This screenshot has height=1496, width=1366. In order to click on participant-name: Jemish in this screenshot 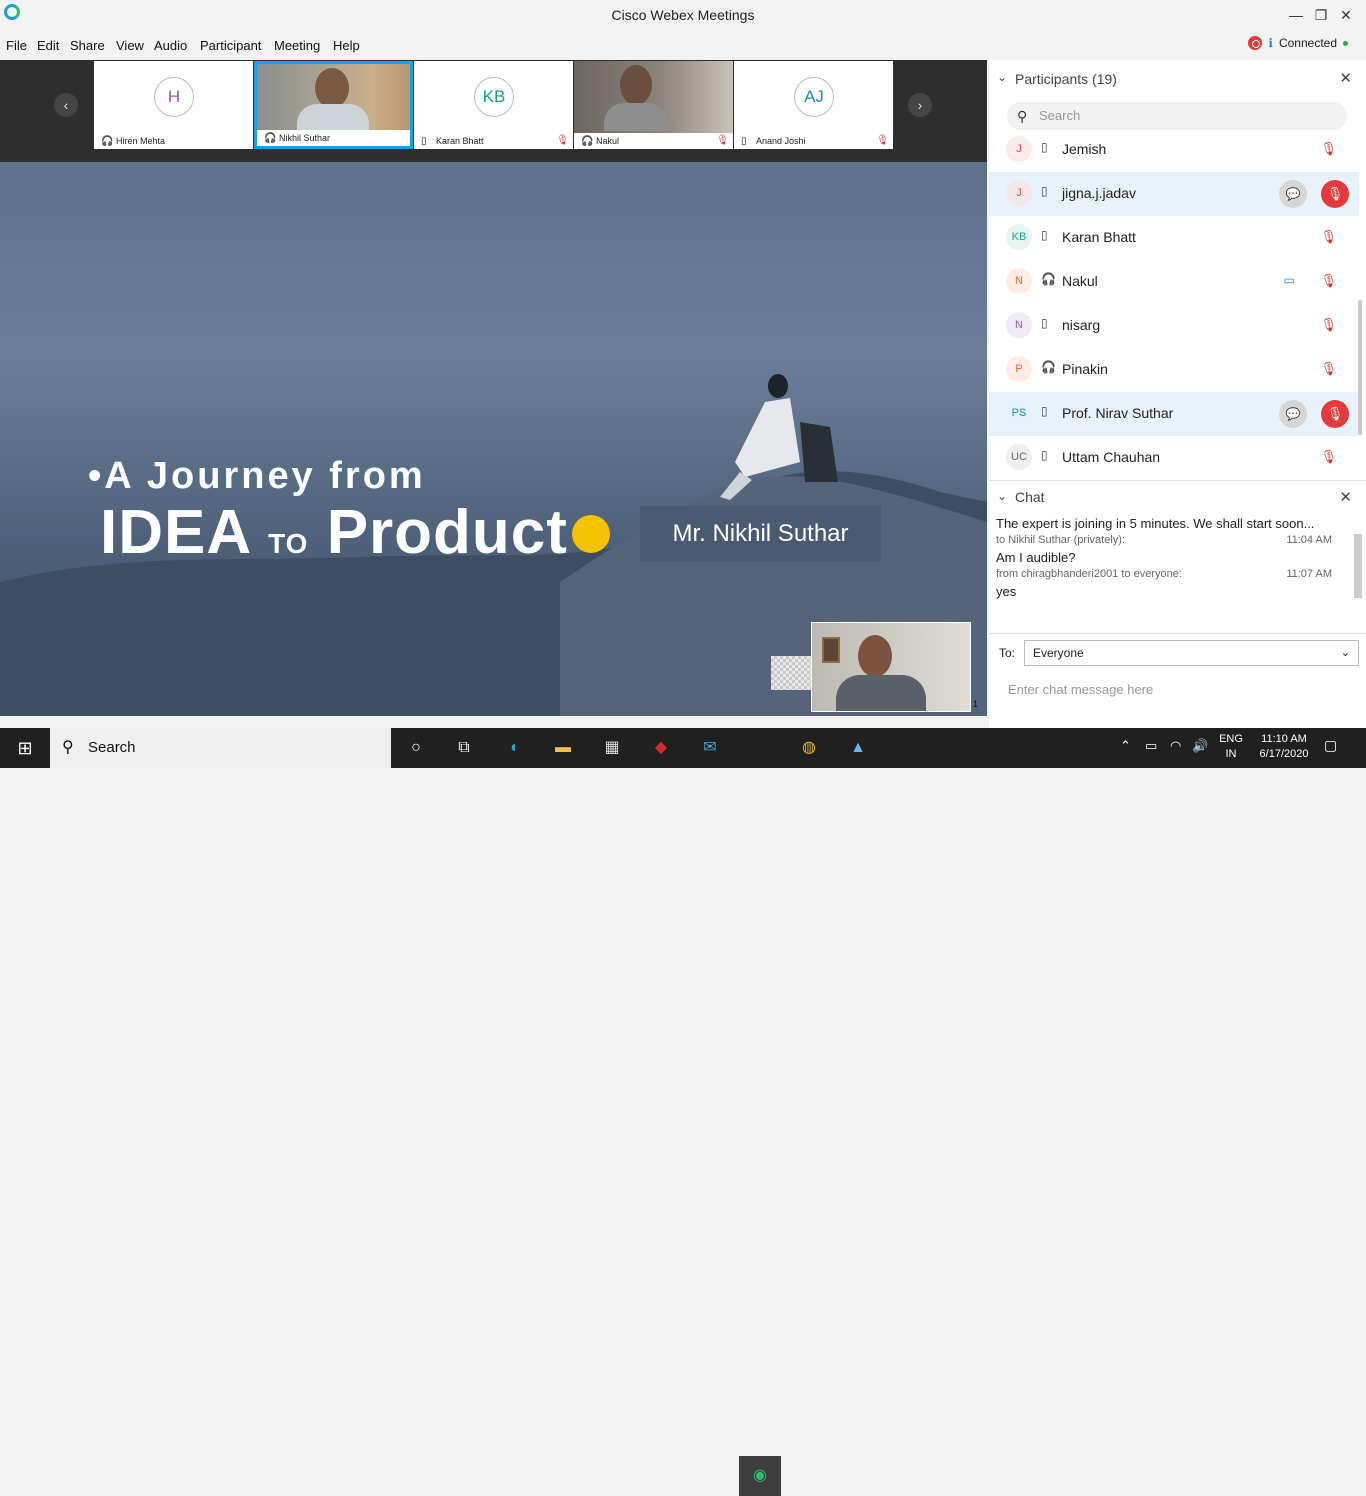, I will do `click(1084, 149)`.